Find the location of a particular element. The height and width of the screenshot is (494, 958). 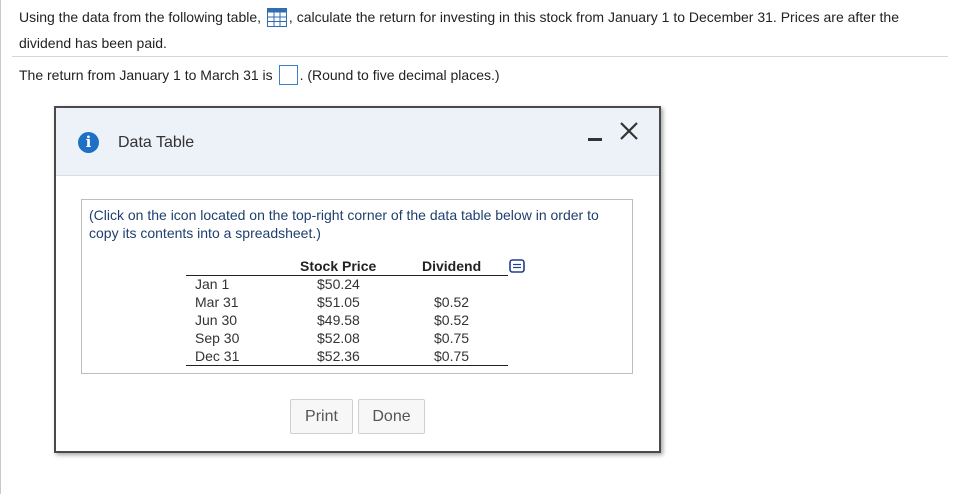

table-grid-icon is located at coordinates (276, 17).